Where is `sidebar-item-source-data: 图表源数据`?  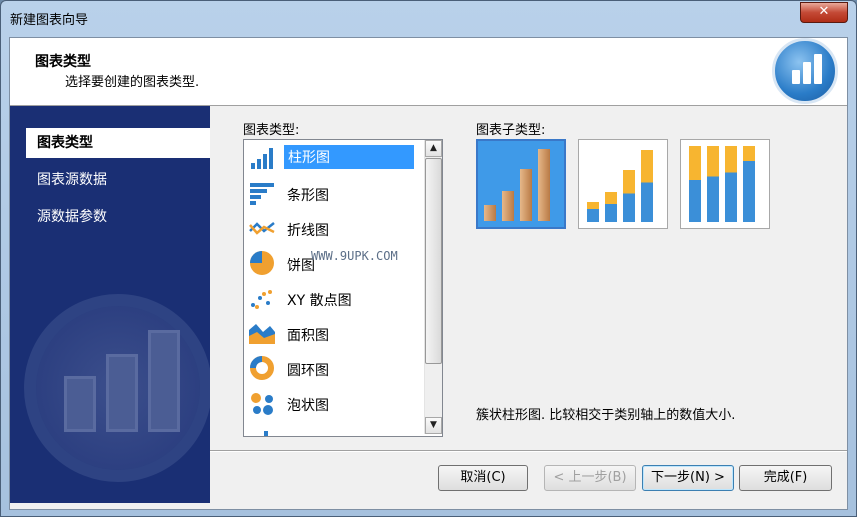
sidebar-item-source-data: 图表源数据 is located at coordinates (110, 180).